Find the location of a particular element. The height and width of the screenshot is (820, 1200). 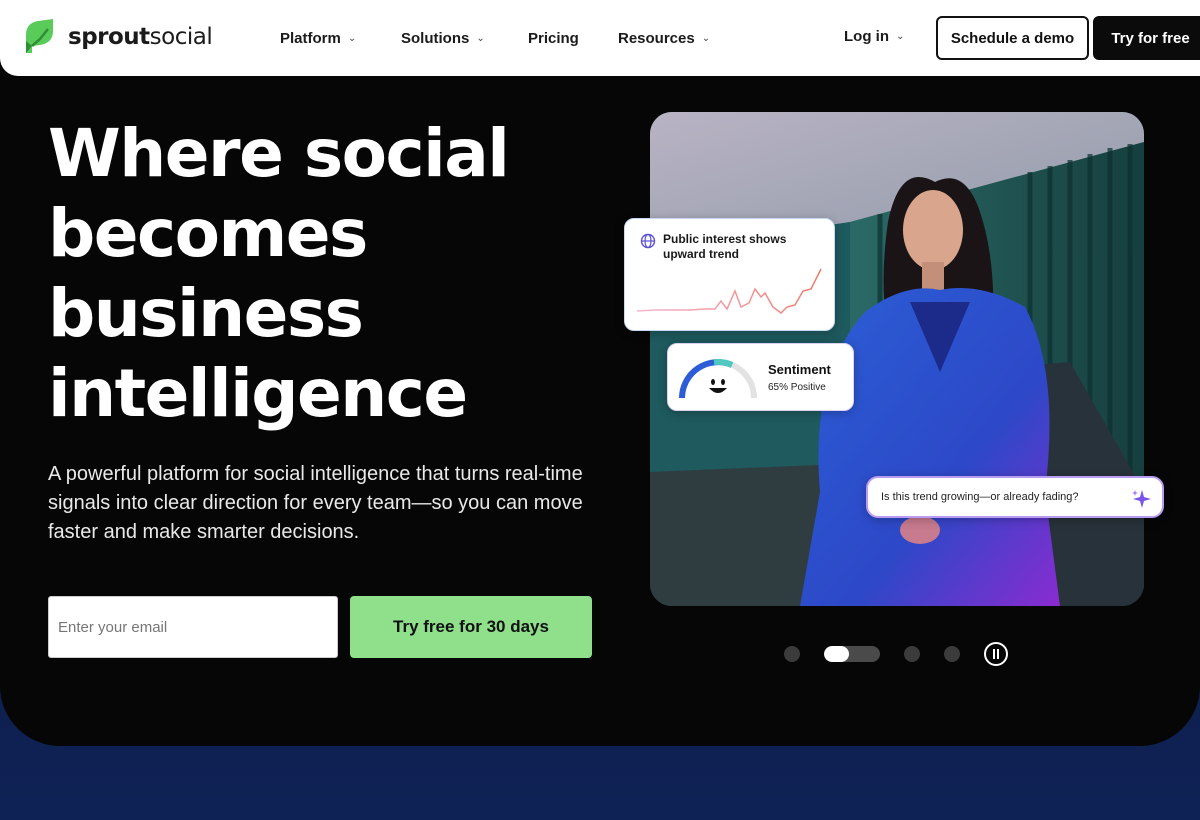

sproutsocial-logo: sproutsocial is located at coordinates (118, 37).